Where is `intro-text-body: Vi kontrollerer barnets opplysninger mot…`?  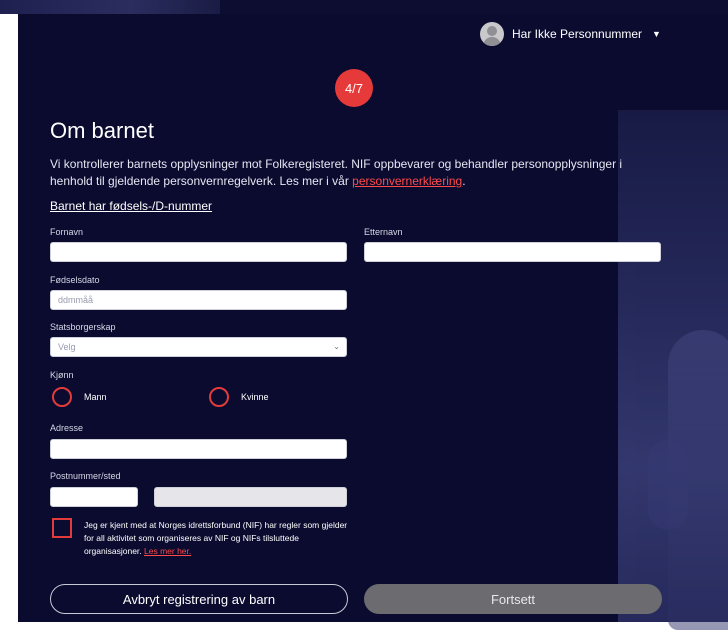 intro-text-body: Vi kontrollerer barnets opplysninger mot… is located at coordinates (336, 172).